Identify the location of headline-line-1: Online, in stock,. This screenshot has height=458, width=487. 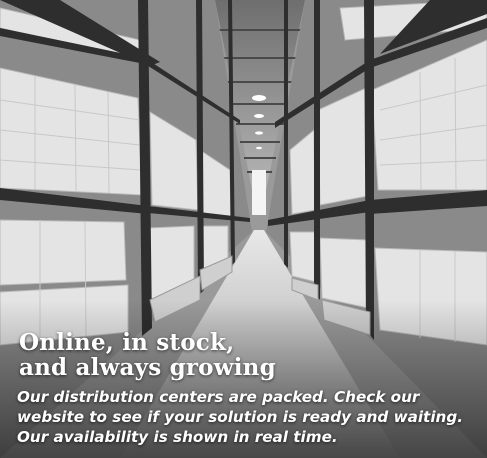
(127, 342).